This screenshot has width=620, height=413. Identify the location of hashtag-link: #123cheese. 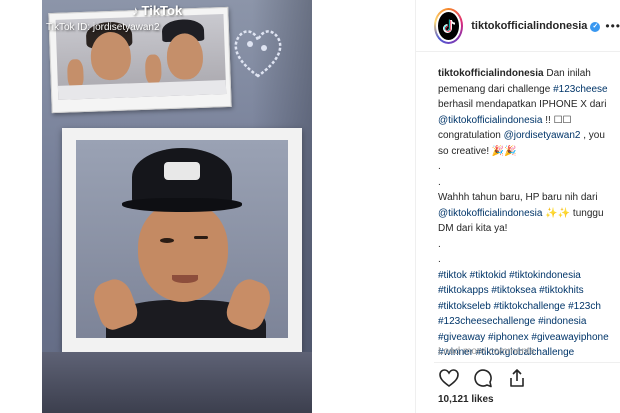
(580, 89).